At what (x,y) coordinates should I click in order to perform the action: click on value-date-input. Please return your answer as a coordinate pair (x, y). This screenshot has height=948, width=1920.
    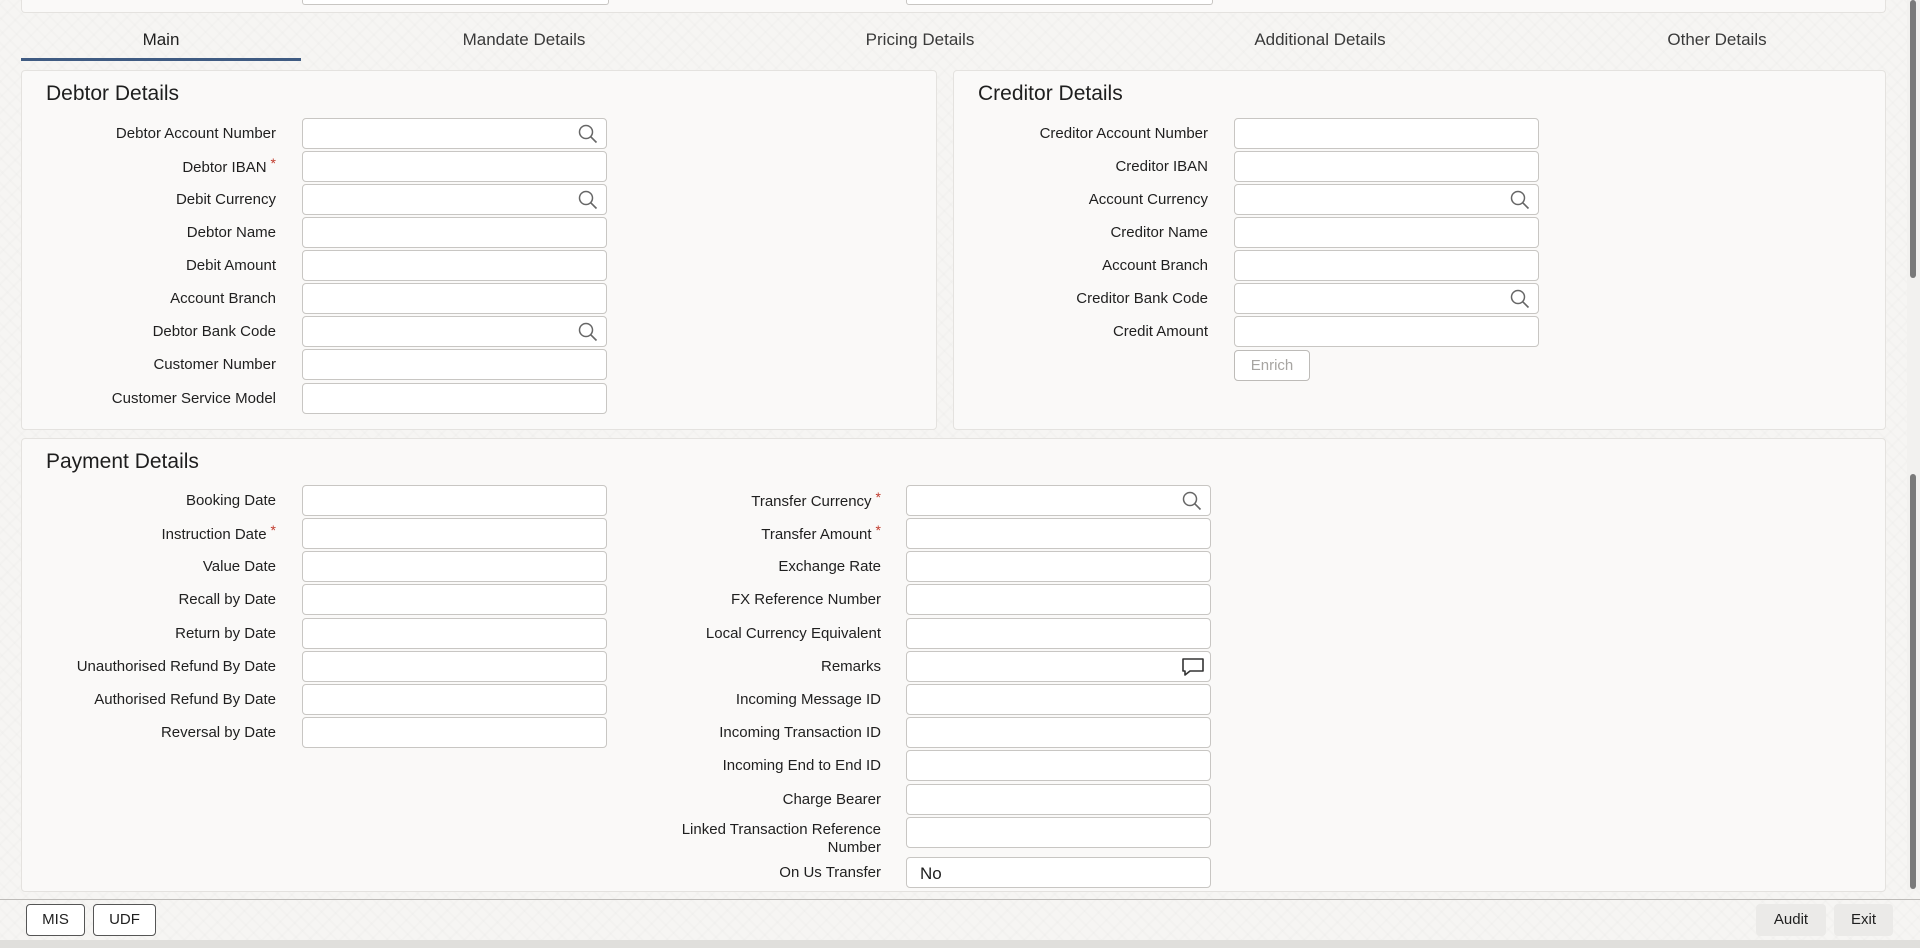
    Looking at the image, I should click on (454, 566).